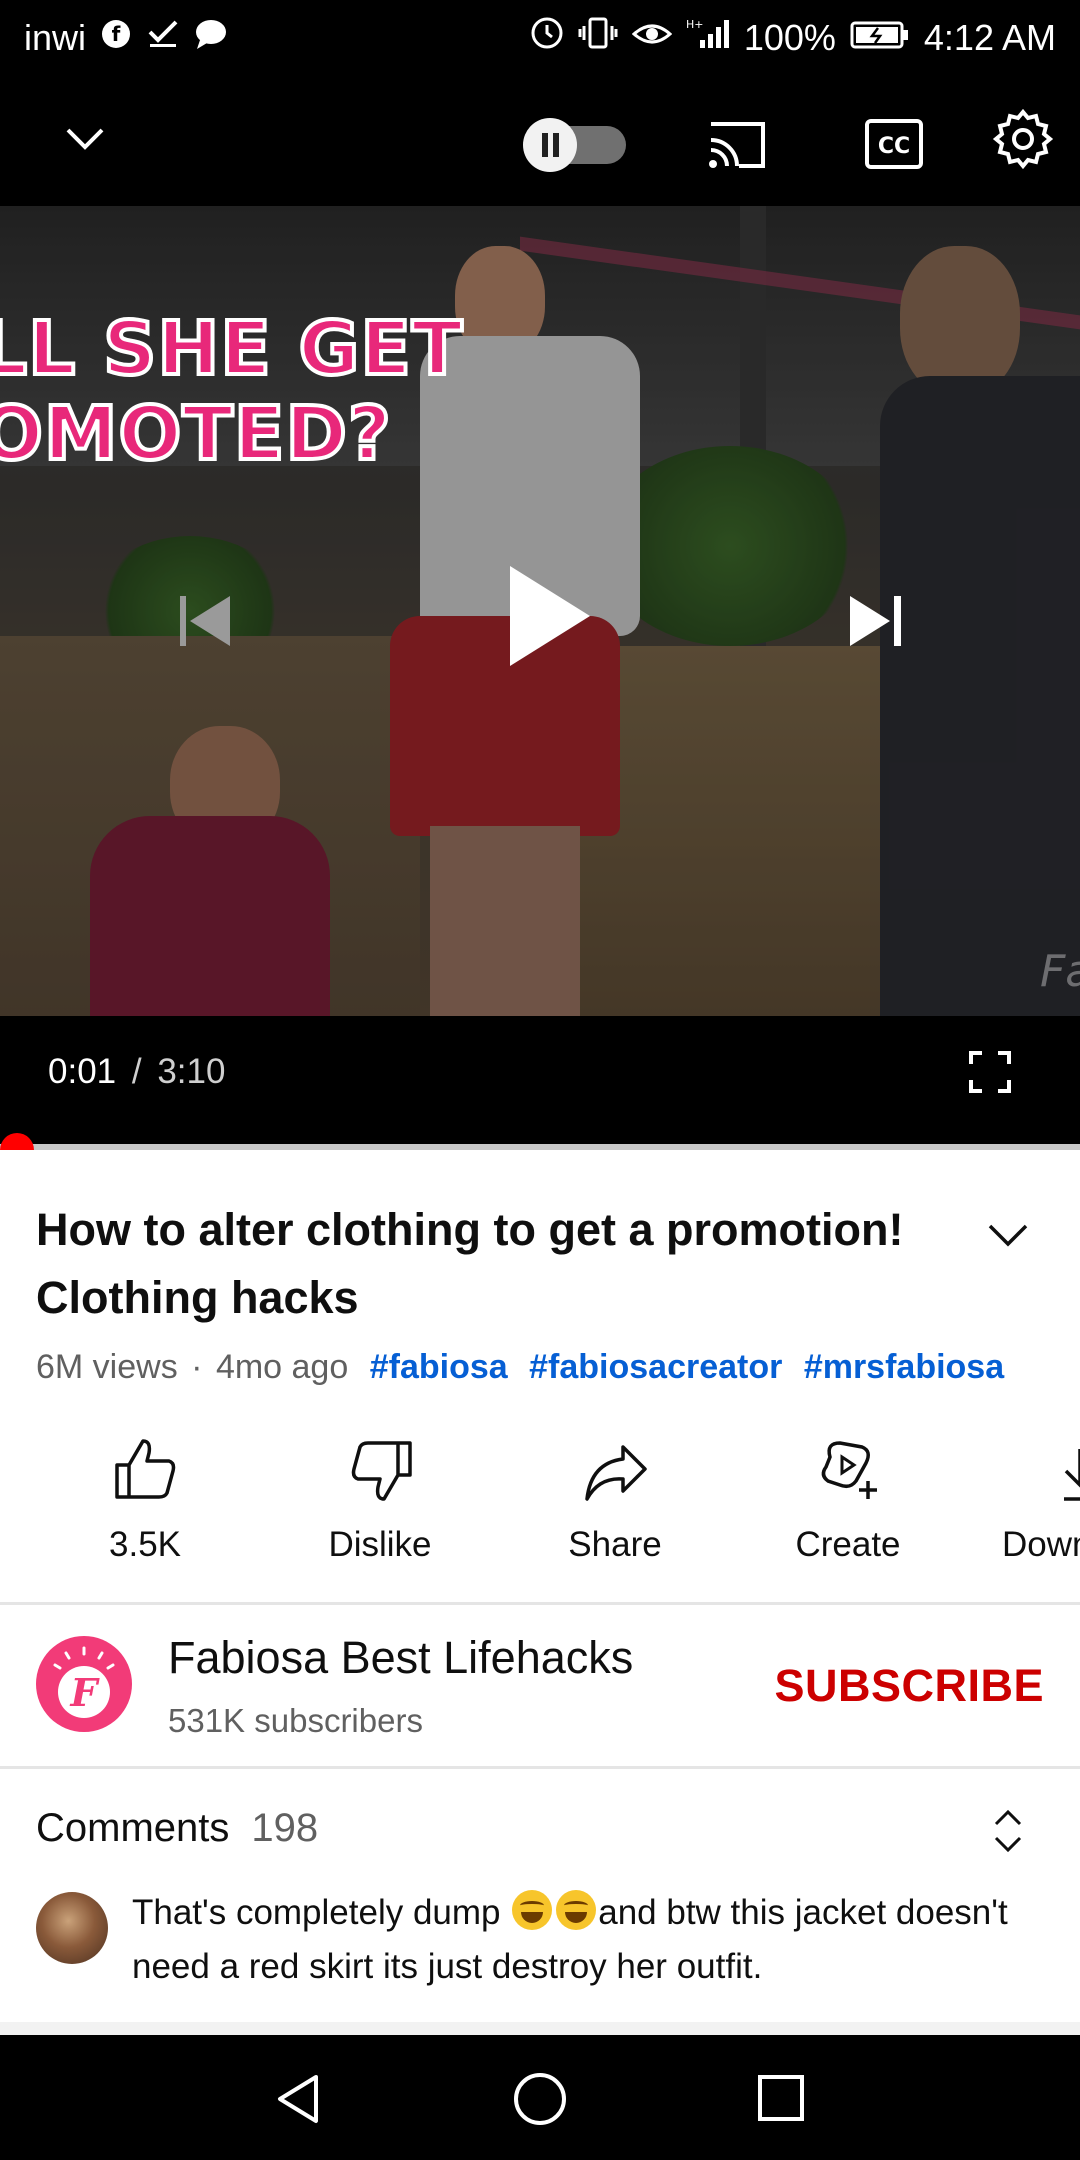 This screenshot has height=2160, width=1080. What do you see at coordinates (708, 37) in the screenshot?
I see `signal-icon: H+` at bounding box center [708, 37].